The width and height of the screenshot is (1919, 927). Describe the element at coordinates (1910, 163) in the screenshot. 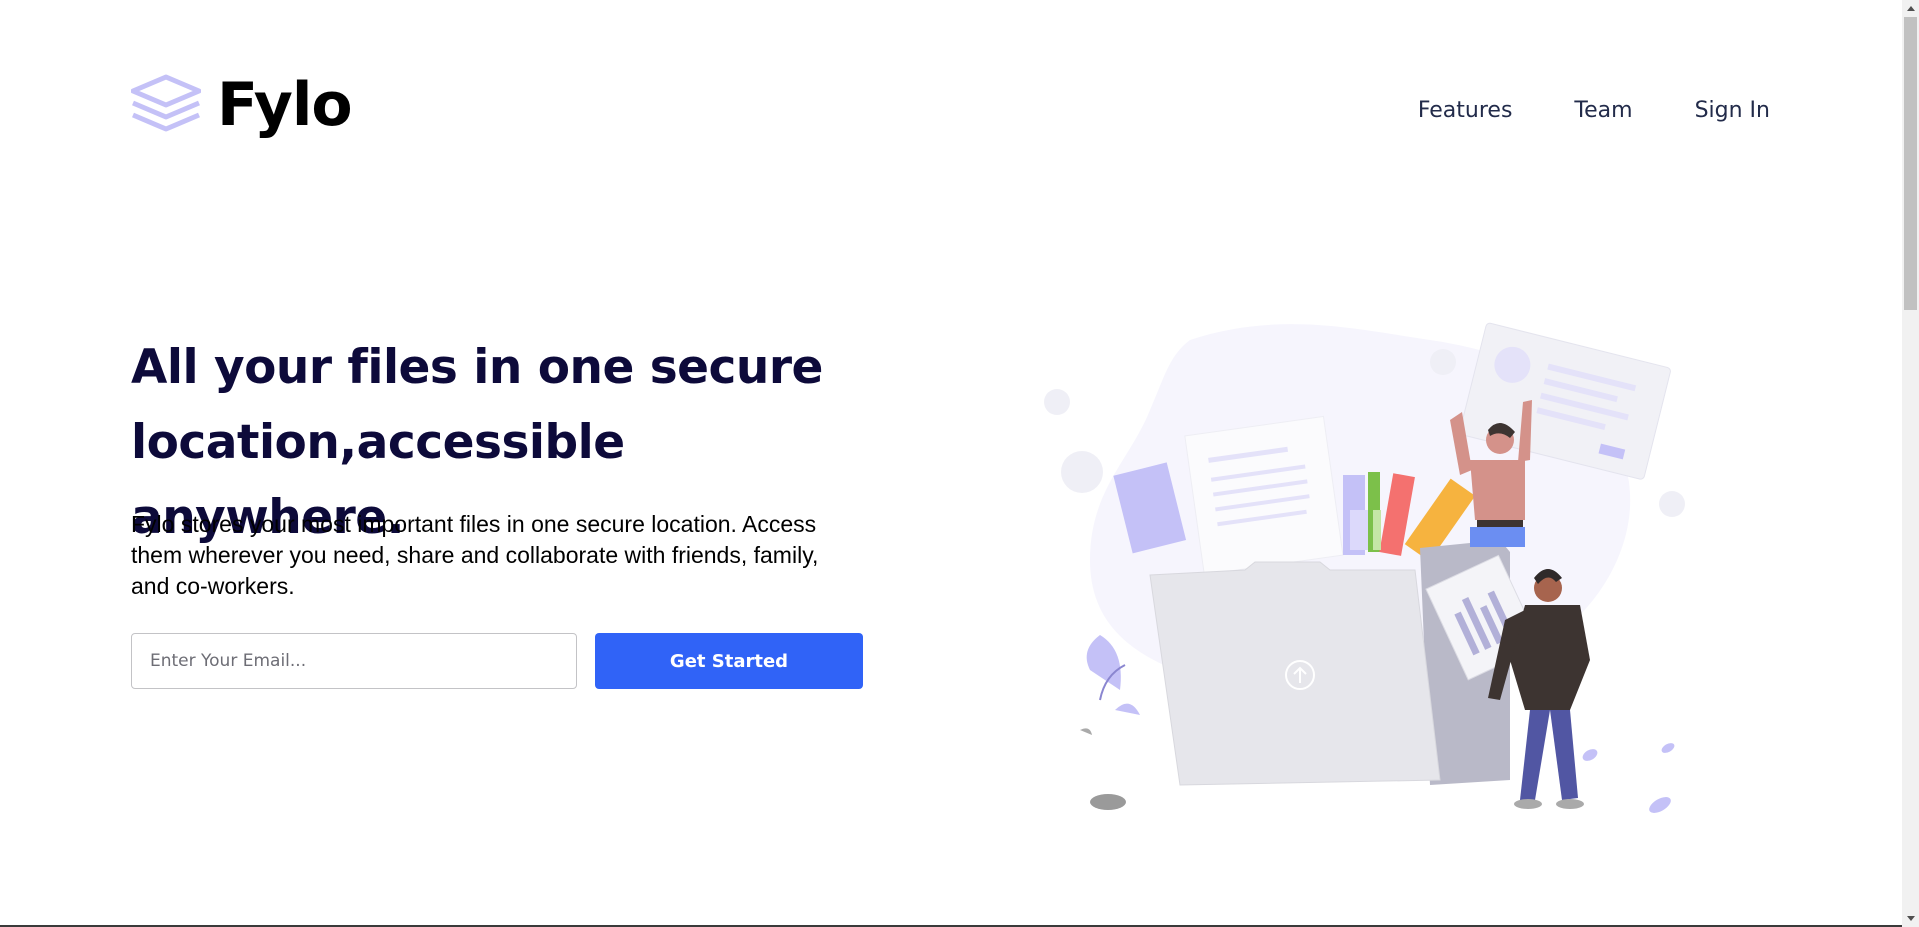

I see `scrollbar-thumb` at that location.